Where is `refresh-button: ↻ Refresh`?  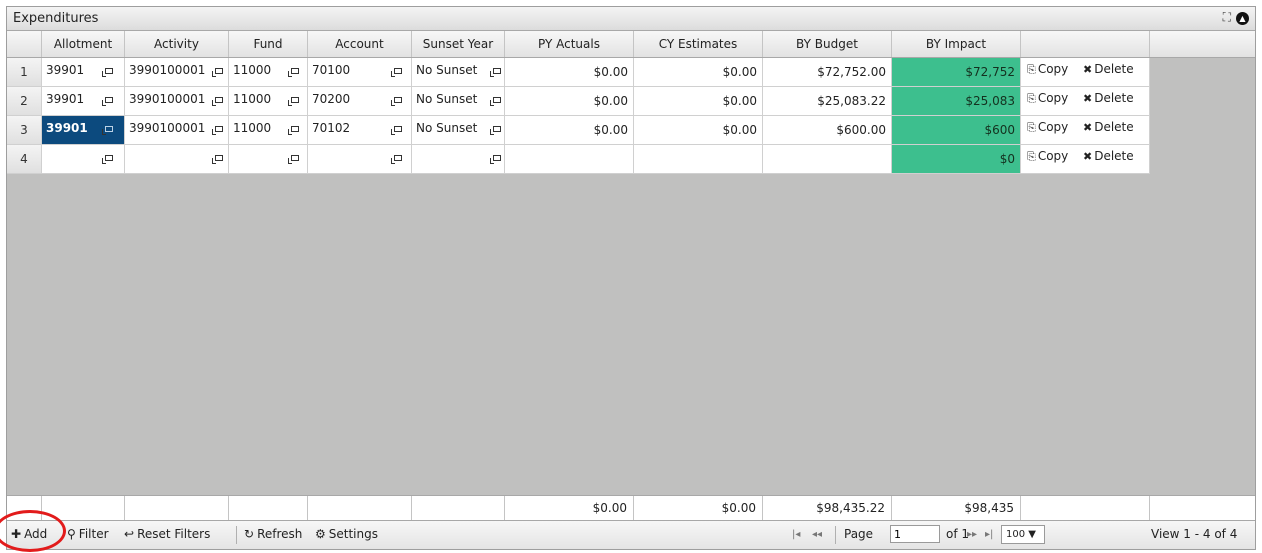
refresh-button: ↻ Refresh is located at coordinates (273, 534).